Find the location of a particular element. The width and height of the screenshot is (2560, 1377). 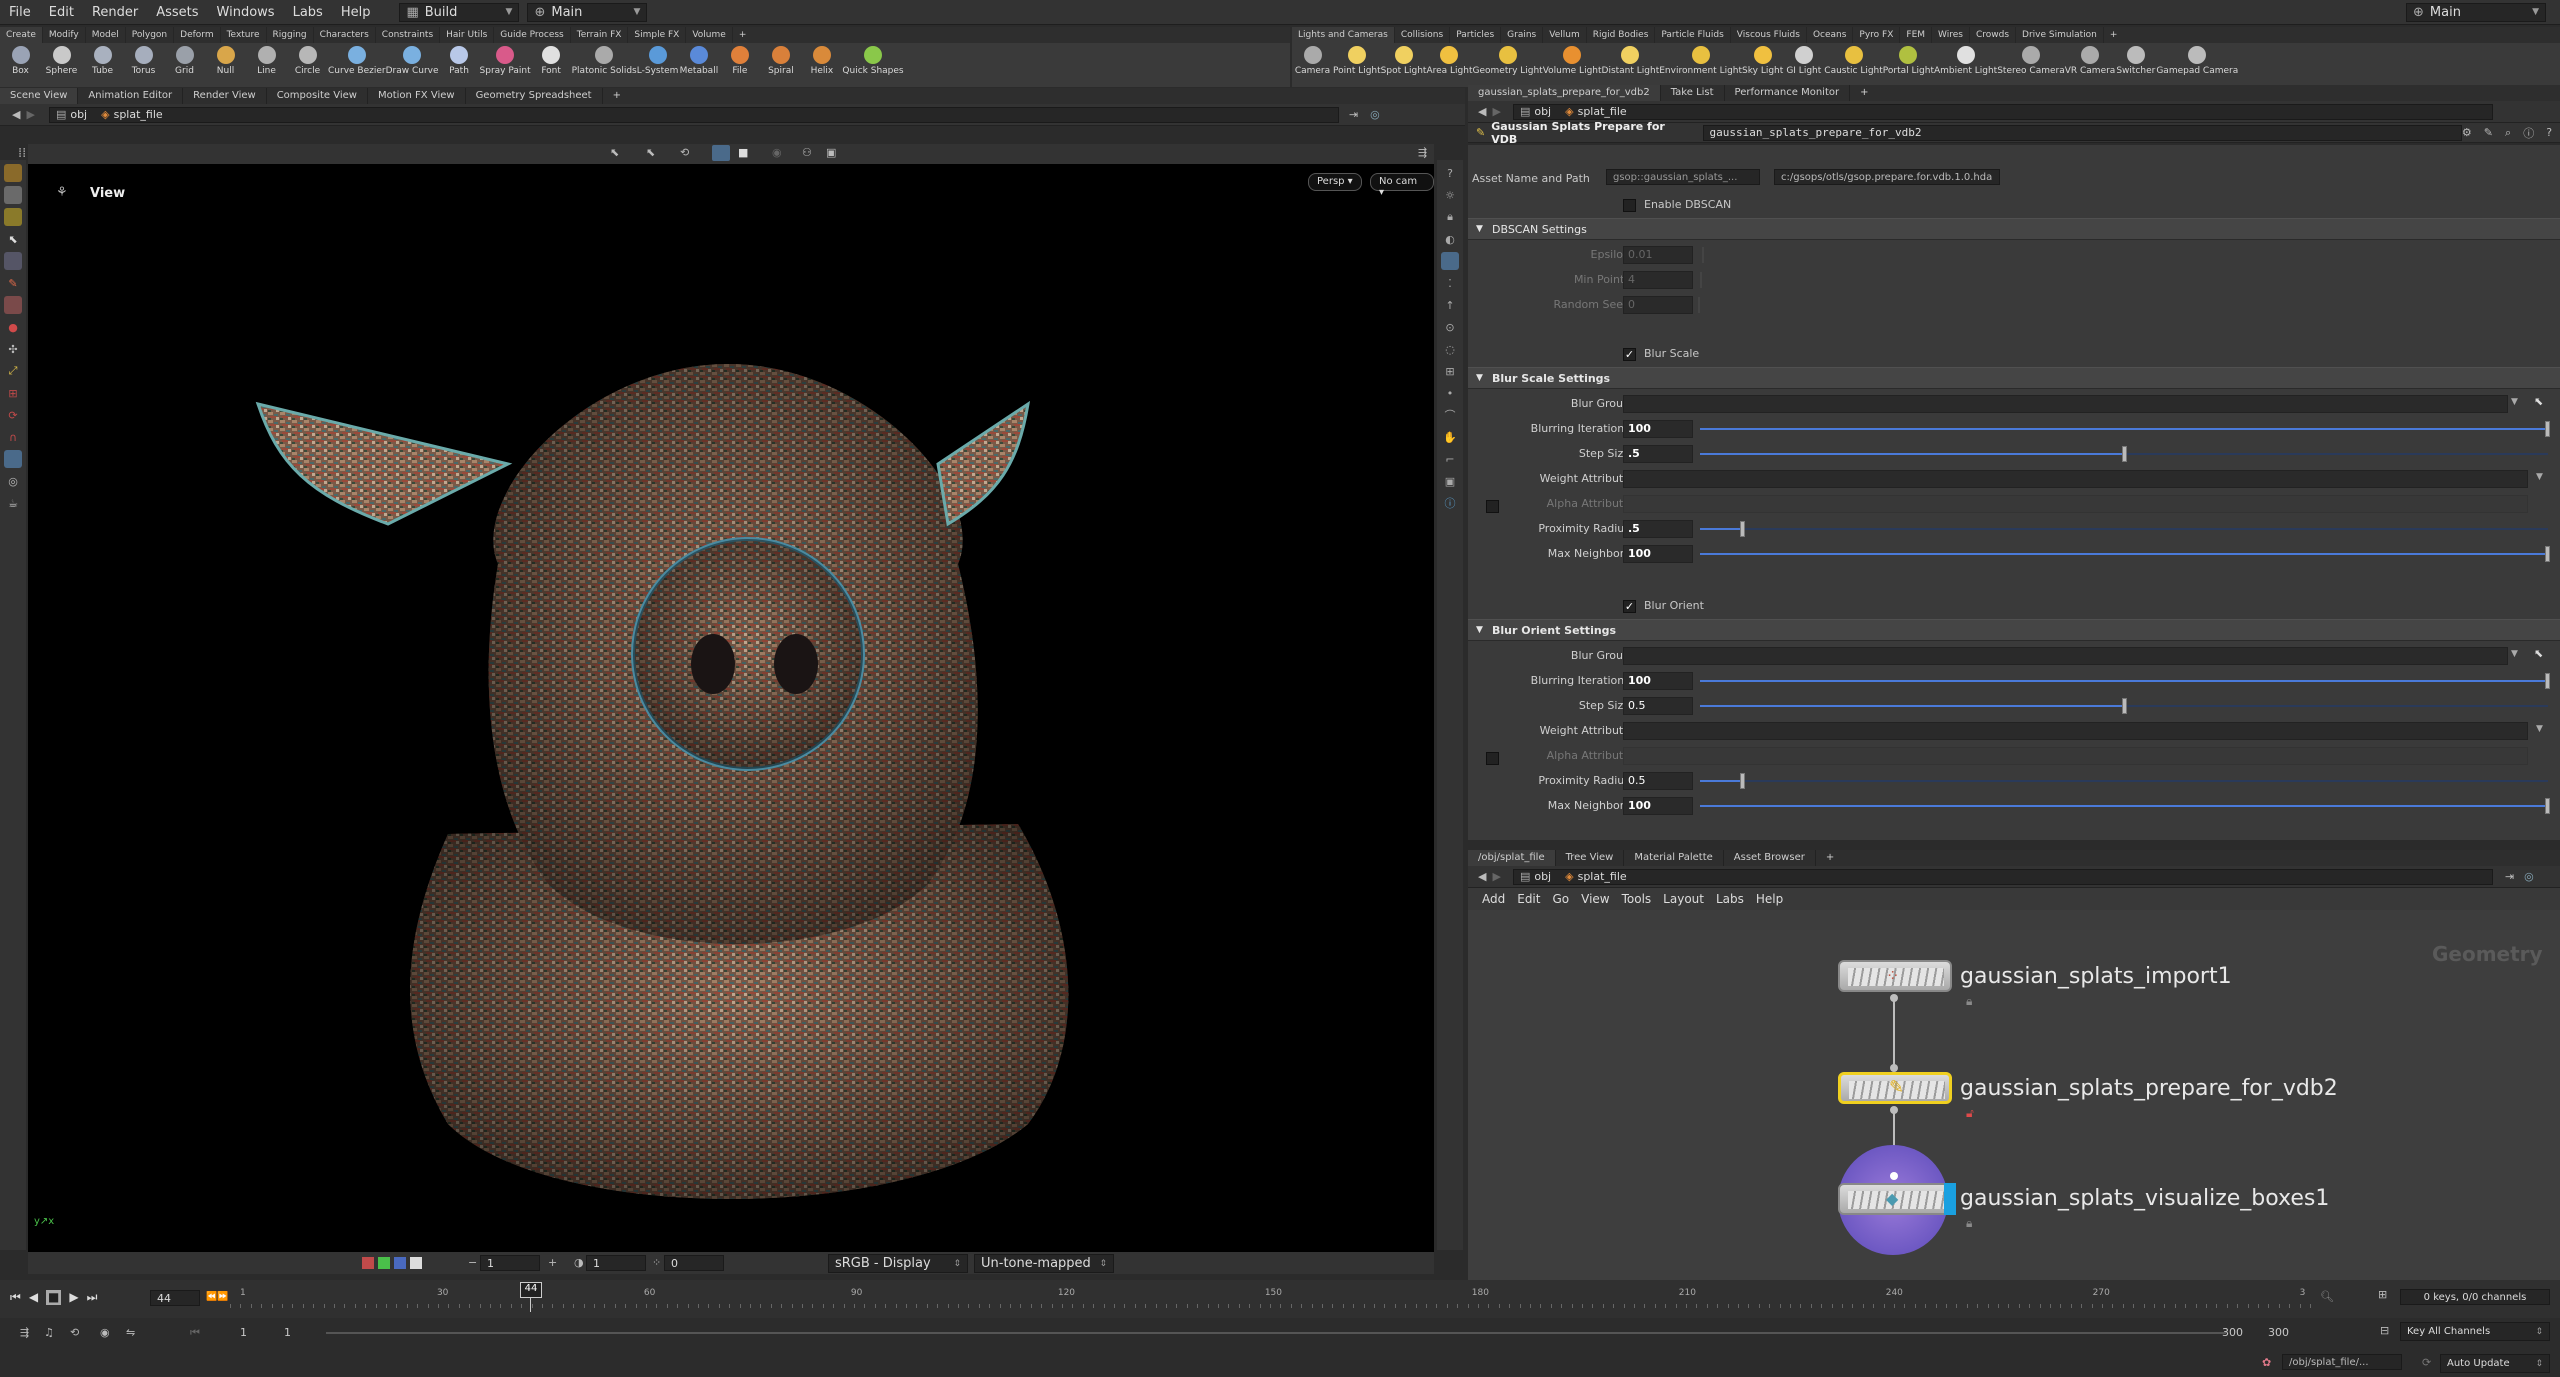

shelf-tool-null: Null is located at coordinates (225, 65).